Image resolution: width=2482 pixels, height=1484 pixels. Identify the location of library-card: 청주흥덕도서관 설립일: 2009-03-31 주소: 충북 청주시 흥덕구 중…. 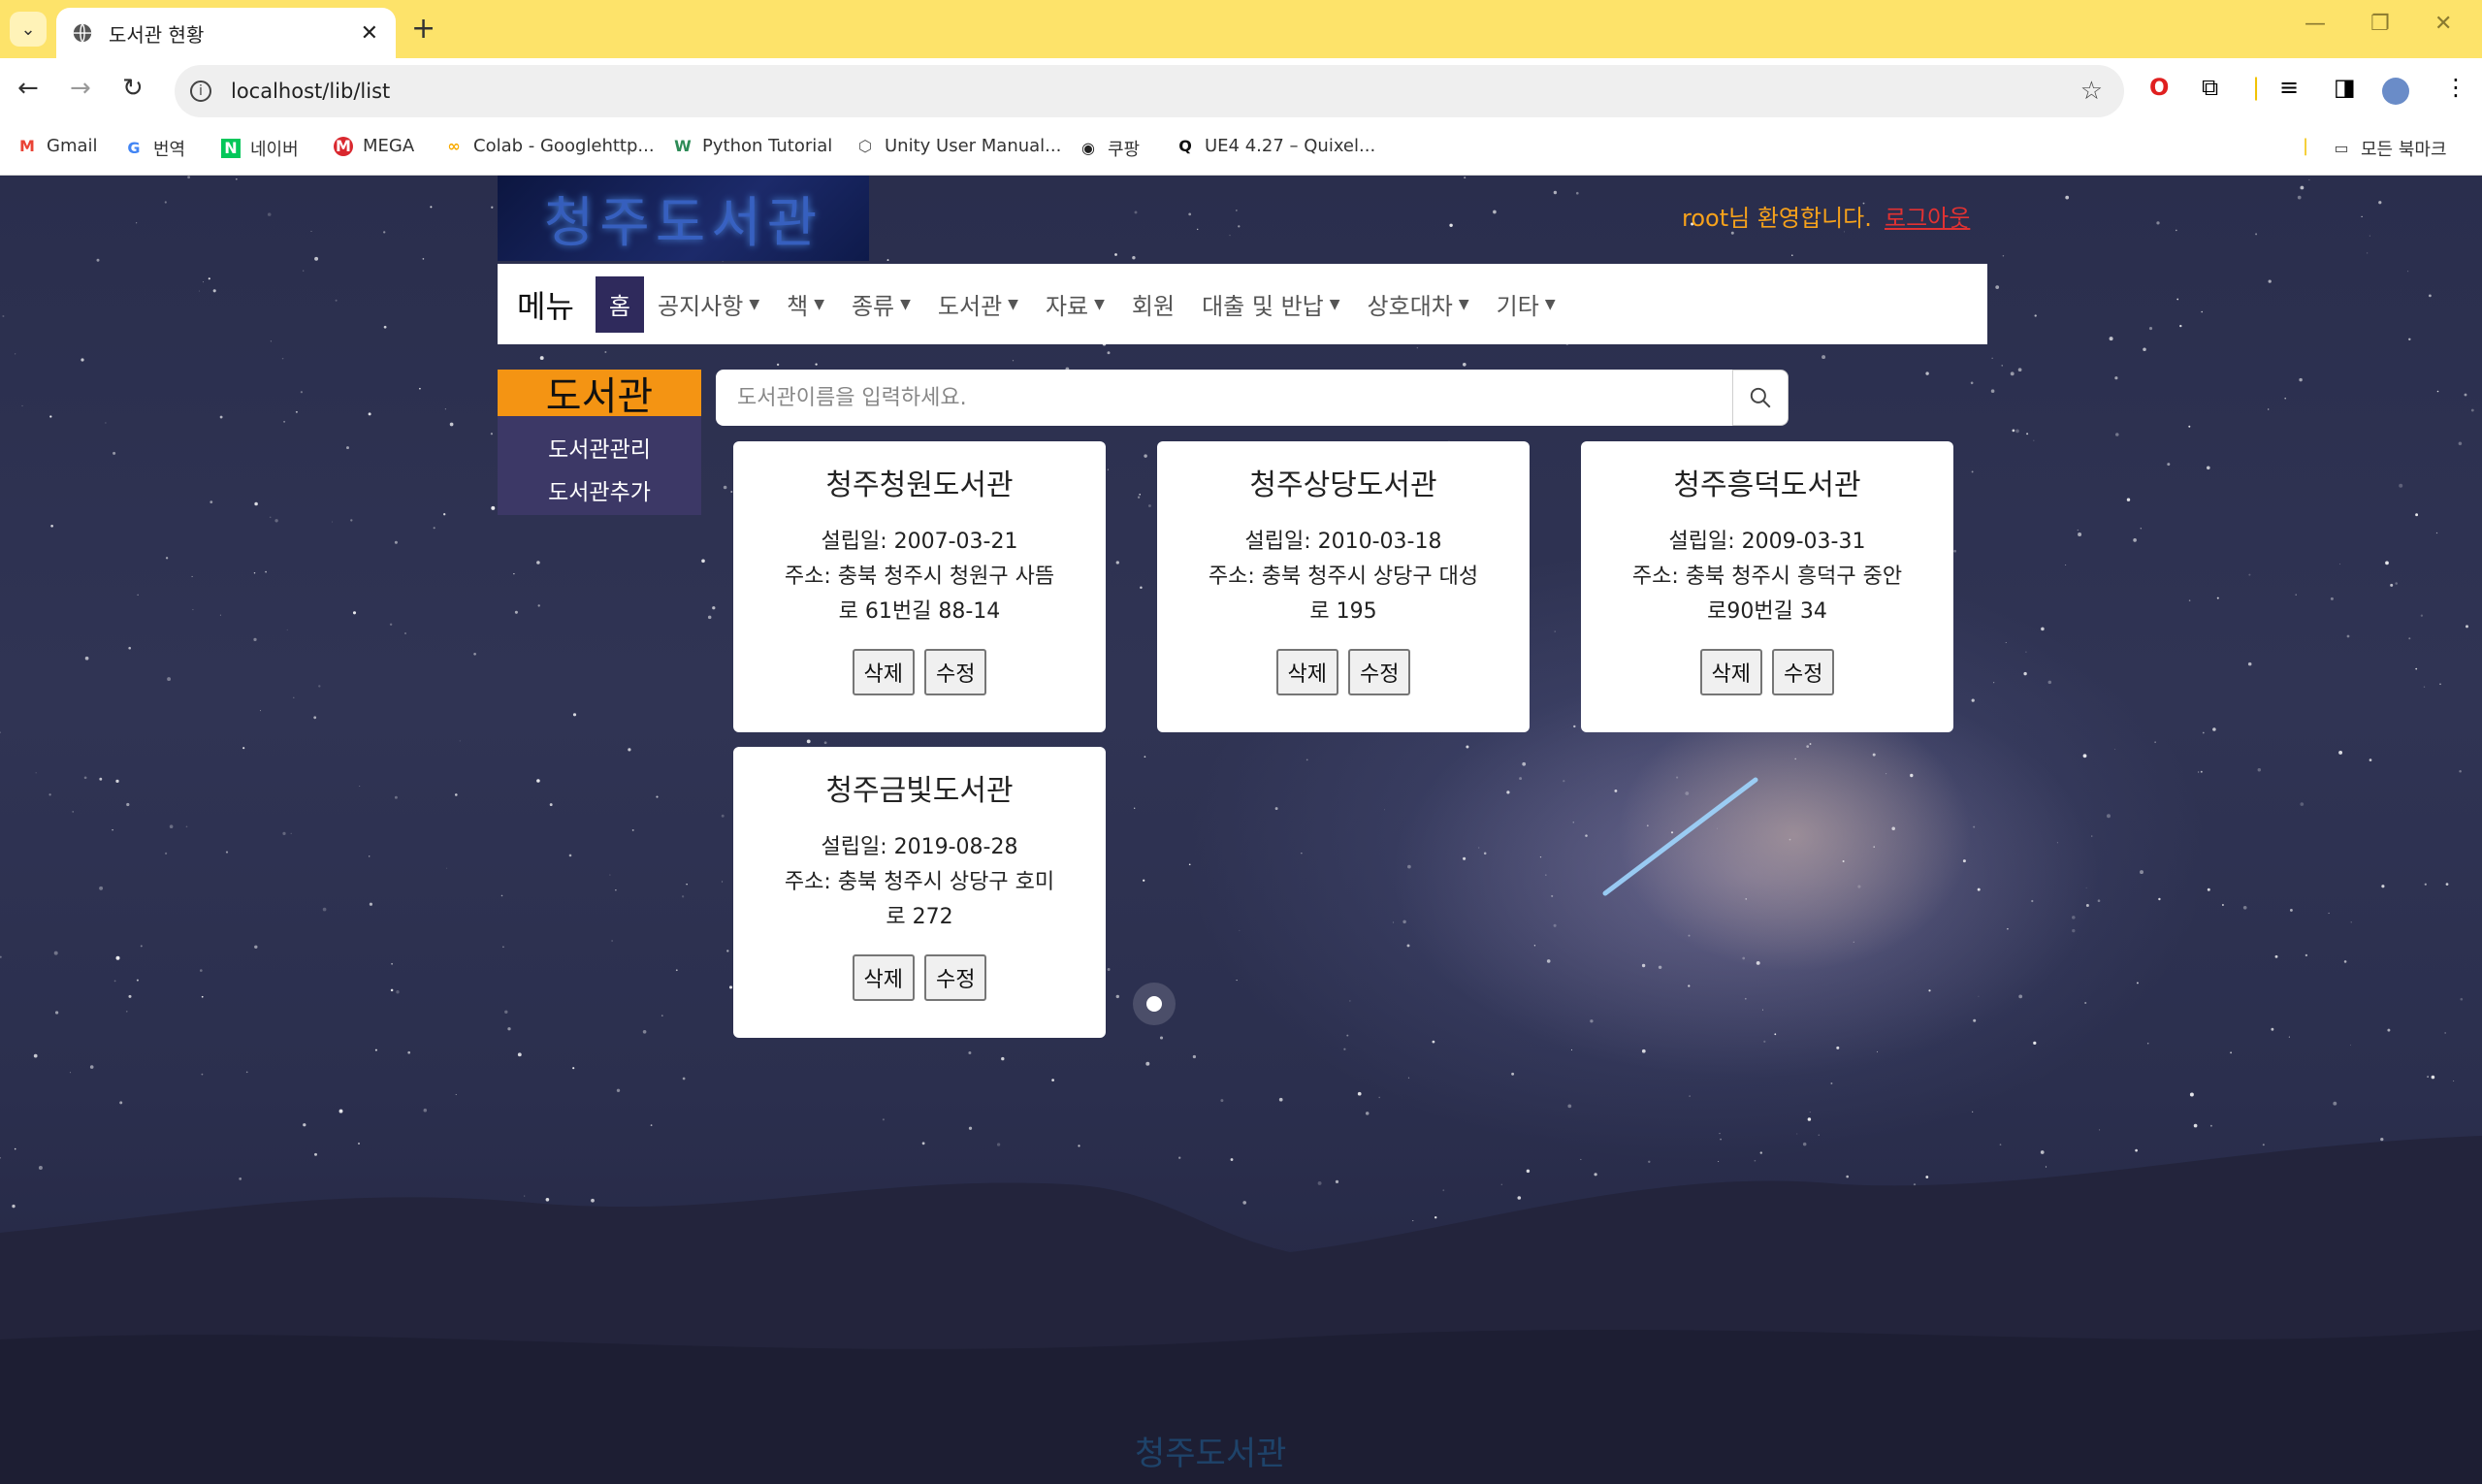
(1767, 586).